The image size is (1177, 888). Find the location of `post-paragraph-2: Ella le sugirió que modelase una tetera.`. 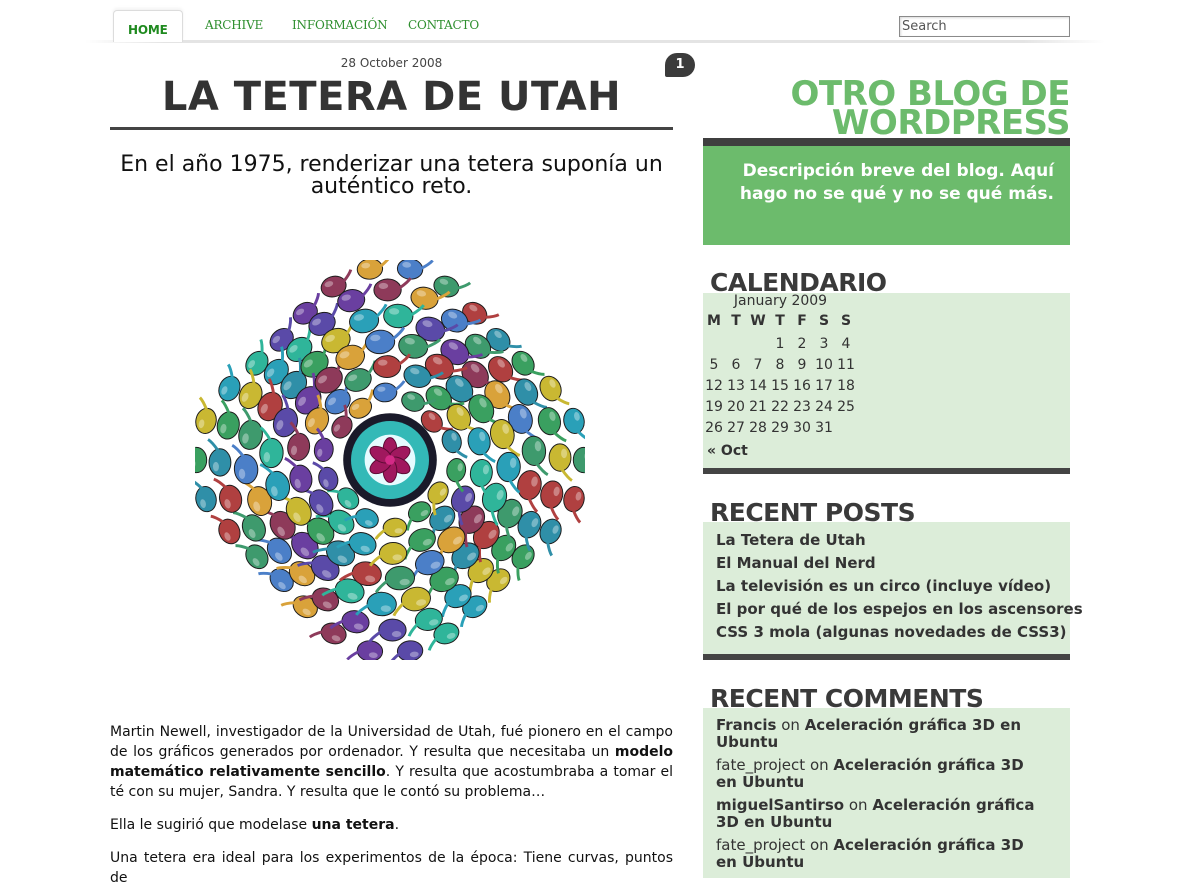

post-paragraph-2: Ella le sugirió que modelase una tetera. is located at coordinates (255, 825).